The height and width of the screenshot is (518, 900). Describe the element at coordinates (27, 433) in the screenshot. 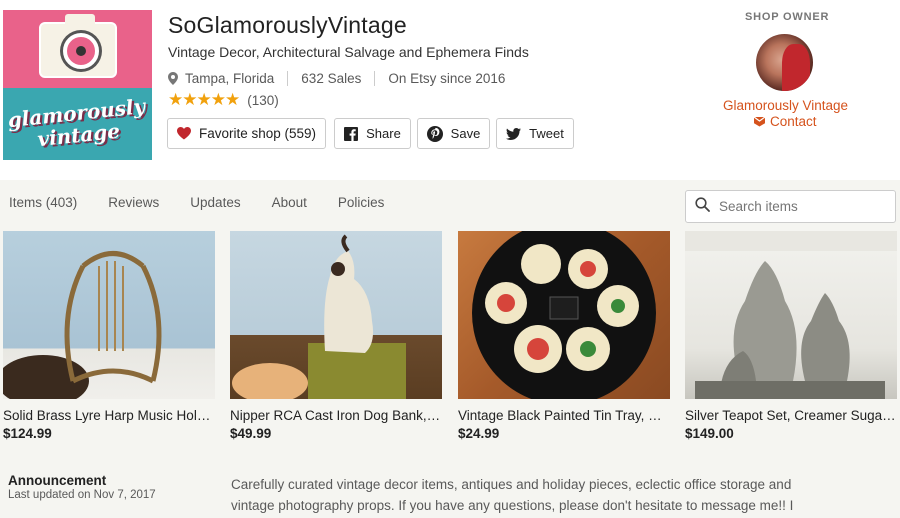

I see `listing-price: $124.99` at that location.